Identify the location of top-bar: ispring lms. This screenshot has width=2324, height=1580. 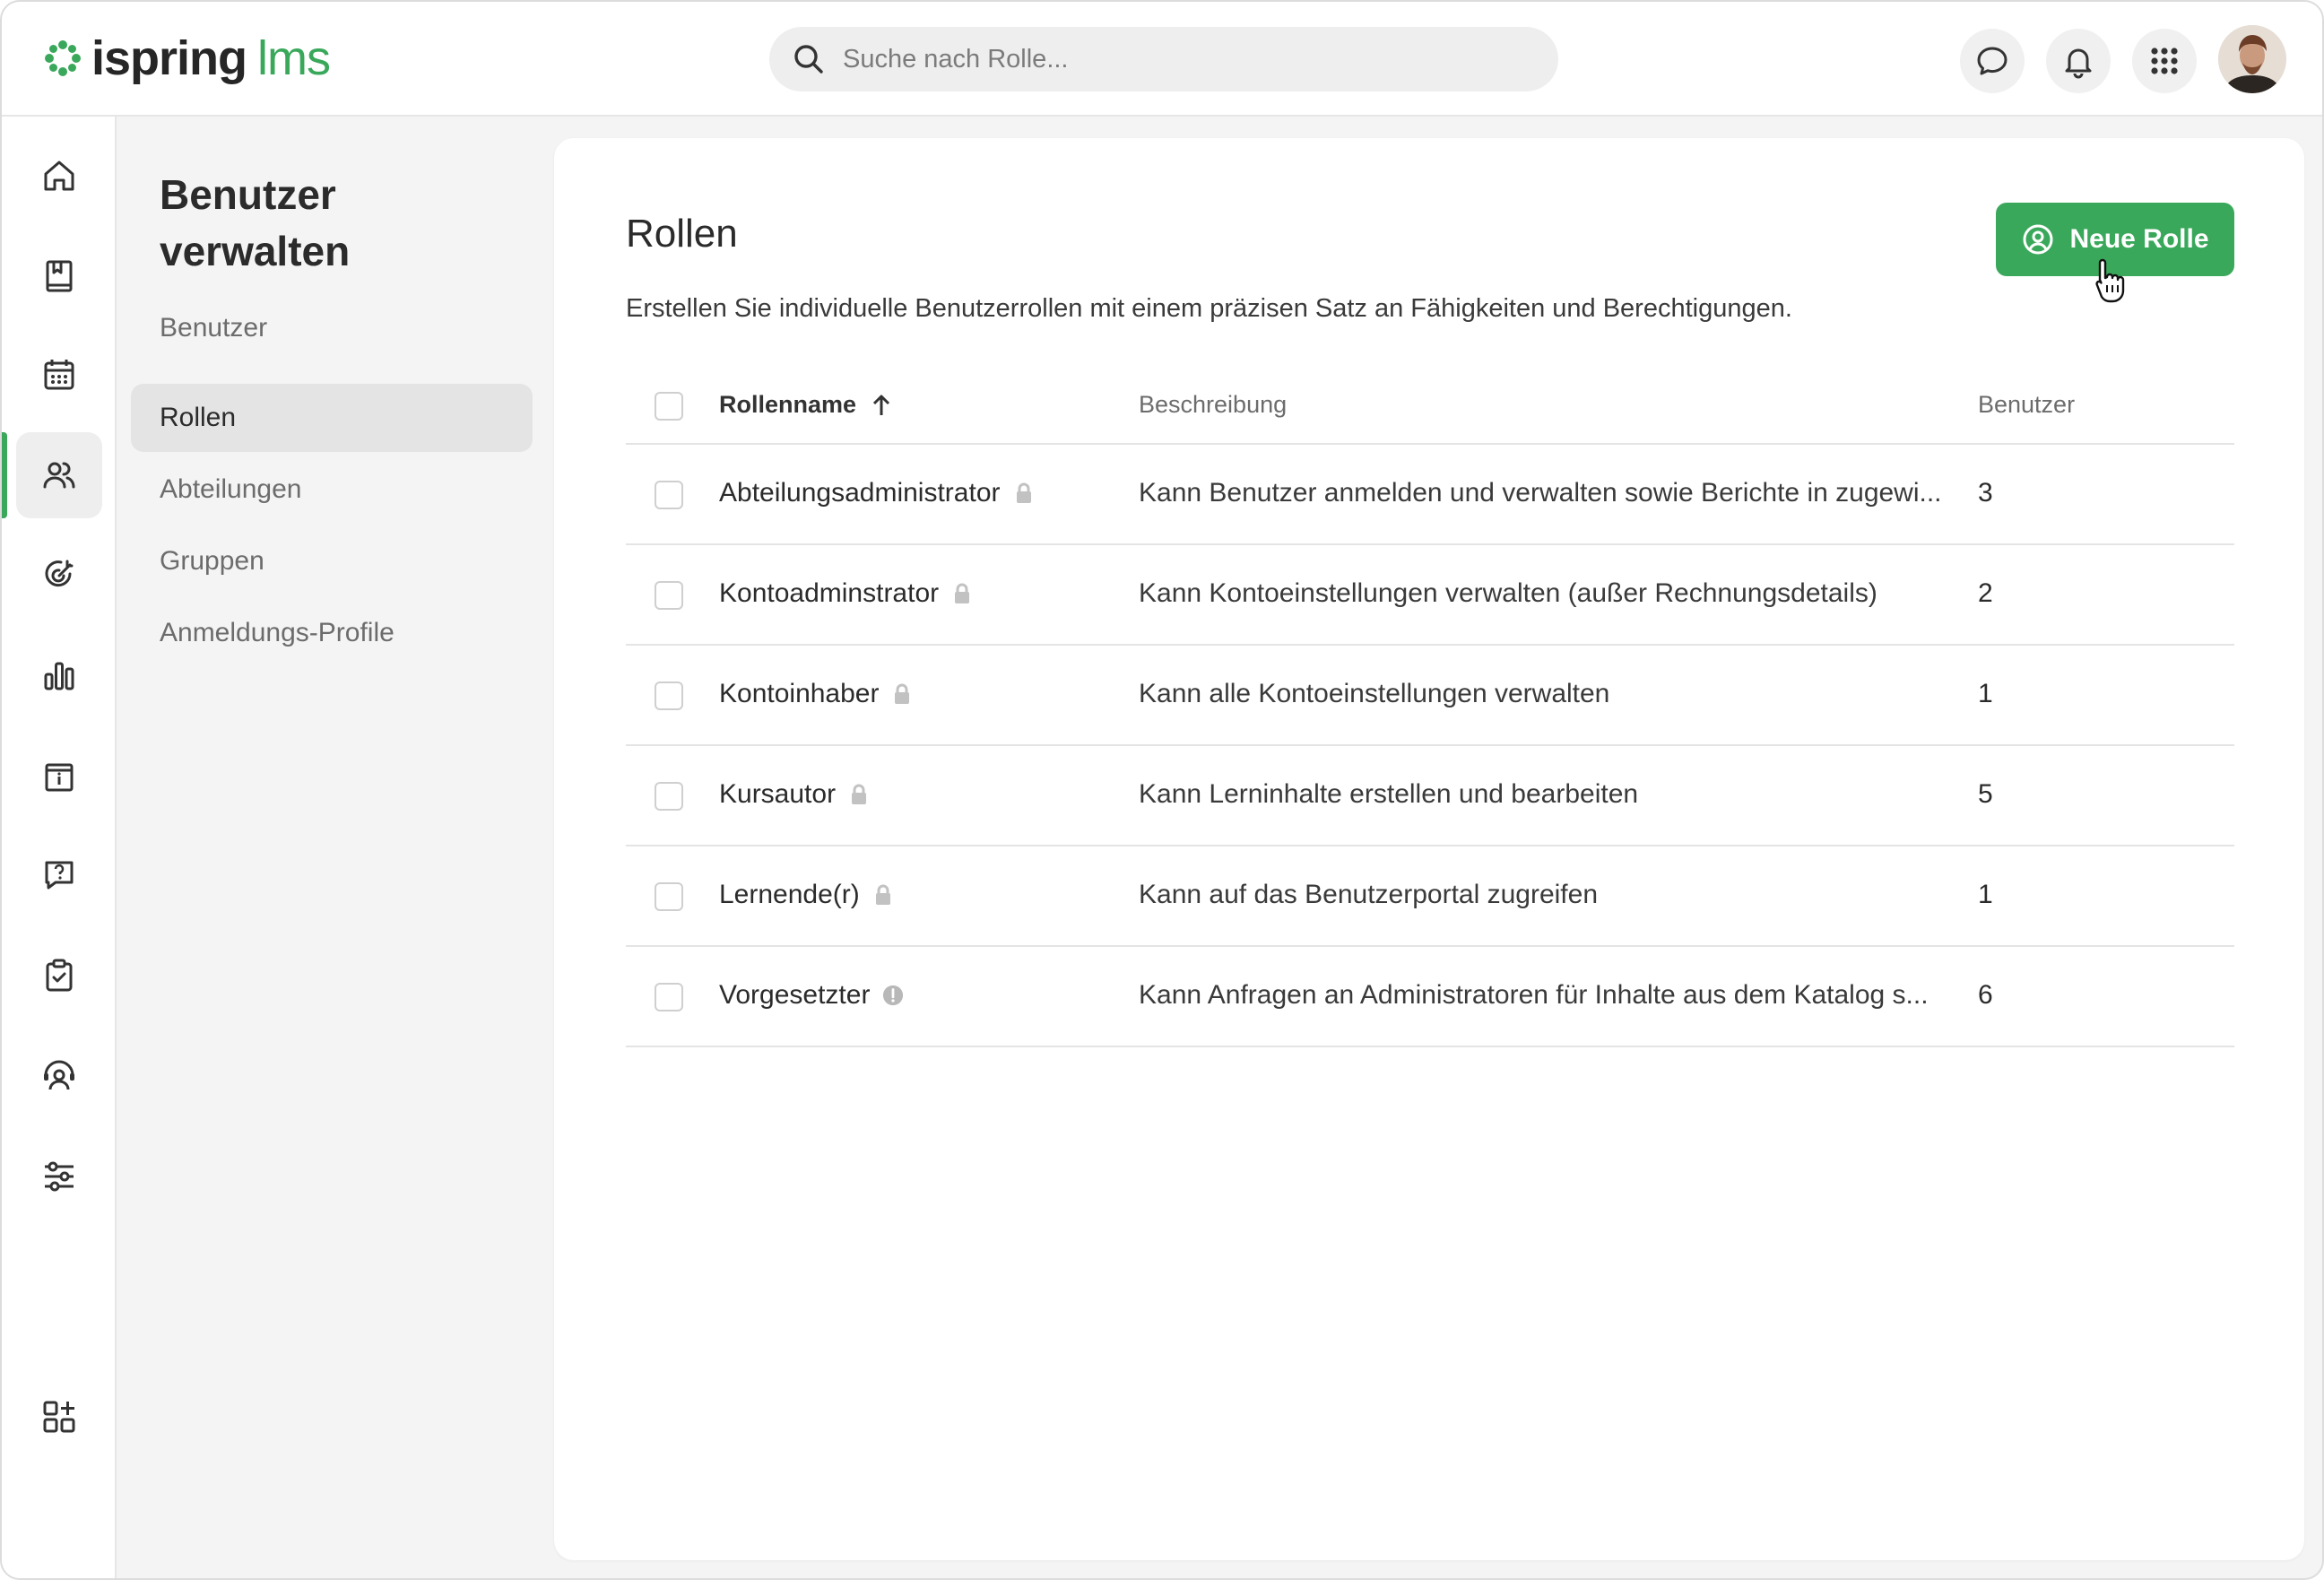
(1162, 59).